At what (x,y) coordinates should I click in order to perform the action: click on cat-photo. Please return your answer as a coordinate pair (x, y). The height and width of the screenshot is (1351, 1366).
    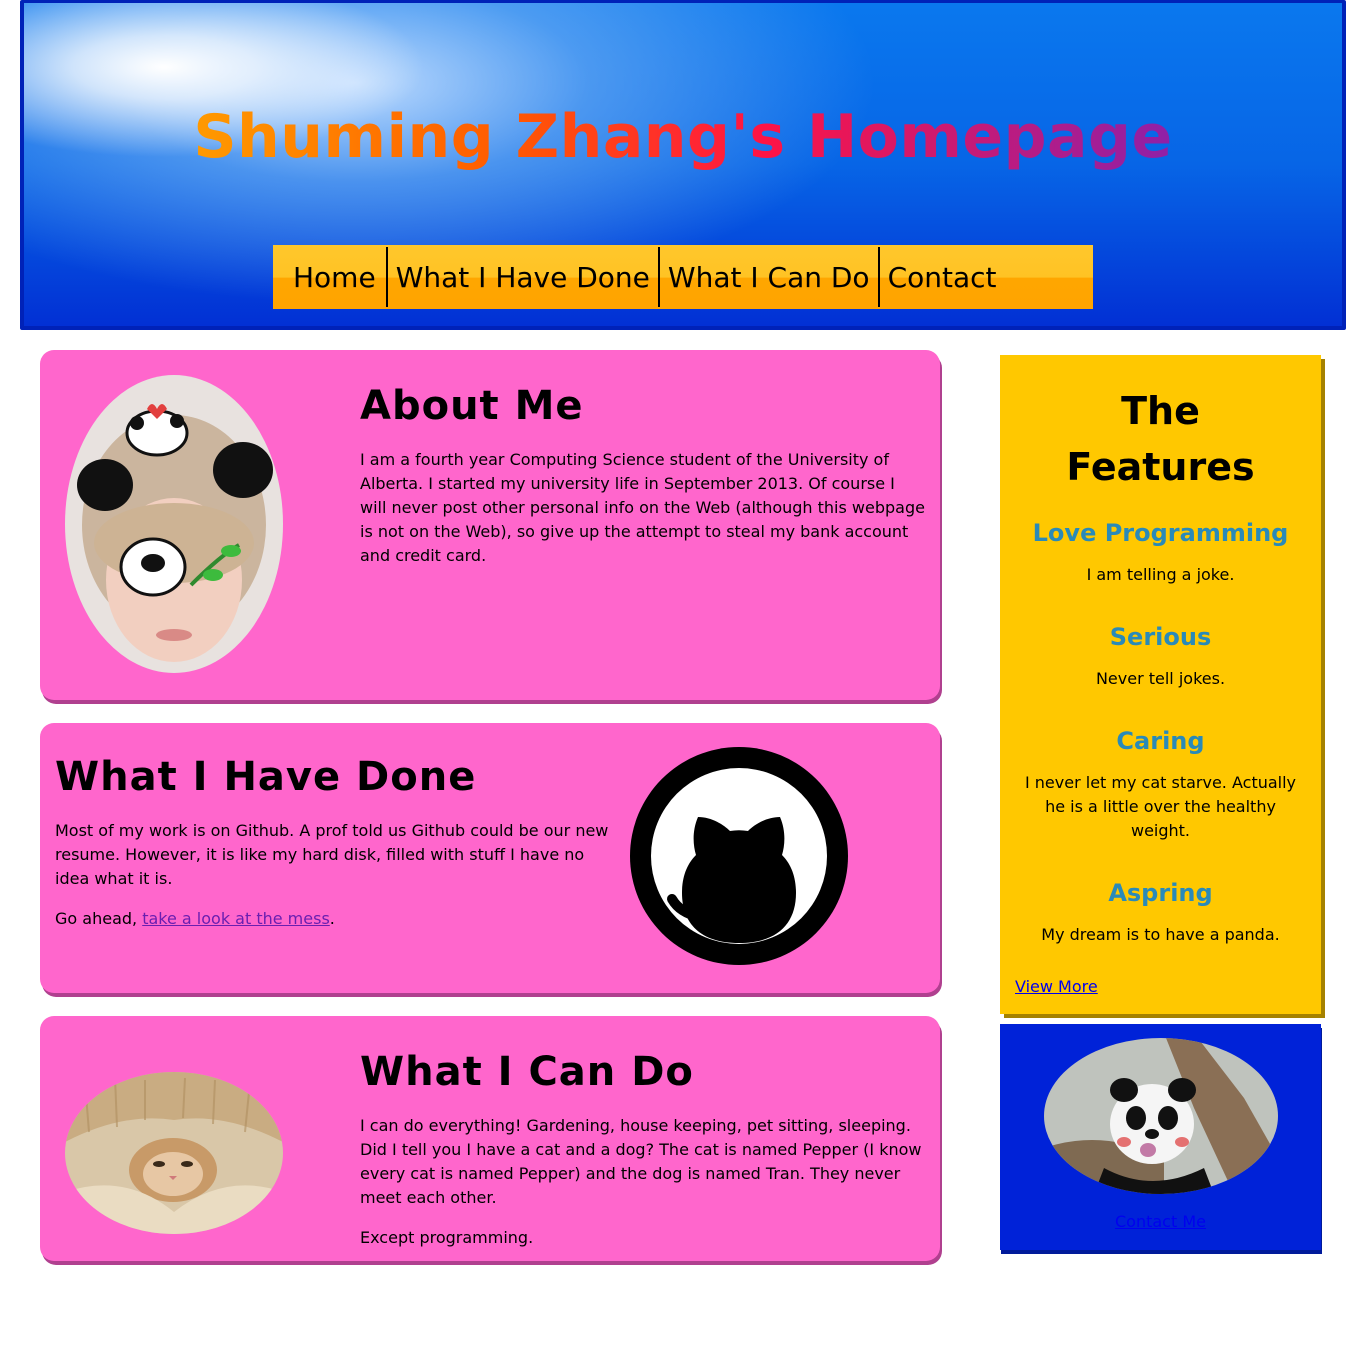
    Looking at the image, I should click on (174, 1153).